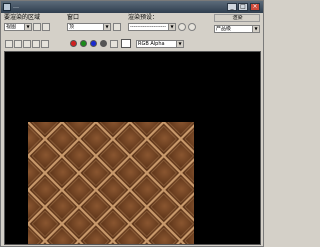  Describe the element at coordinates (237, 29) in the screenshot. I see `render-level-dropdown: 产品级 ▼` at that location.